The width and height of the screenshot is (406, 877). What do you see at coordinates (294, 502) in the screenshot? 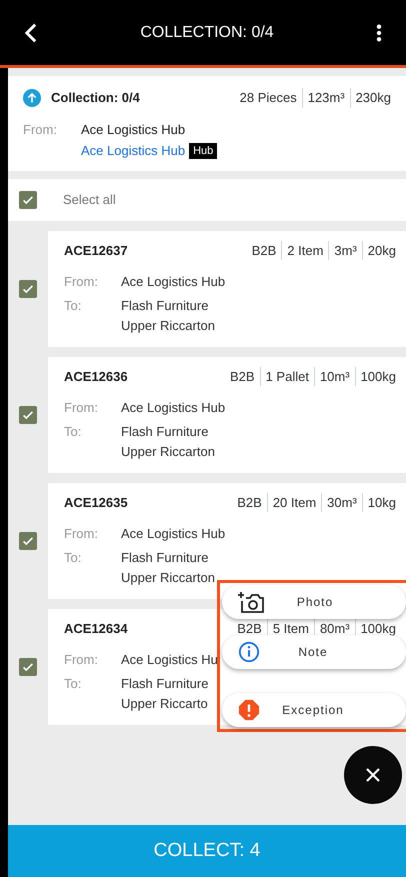
I see `stat-text: 20 Item` at bounding box center [294, 502].